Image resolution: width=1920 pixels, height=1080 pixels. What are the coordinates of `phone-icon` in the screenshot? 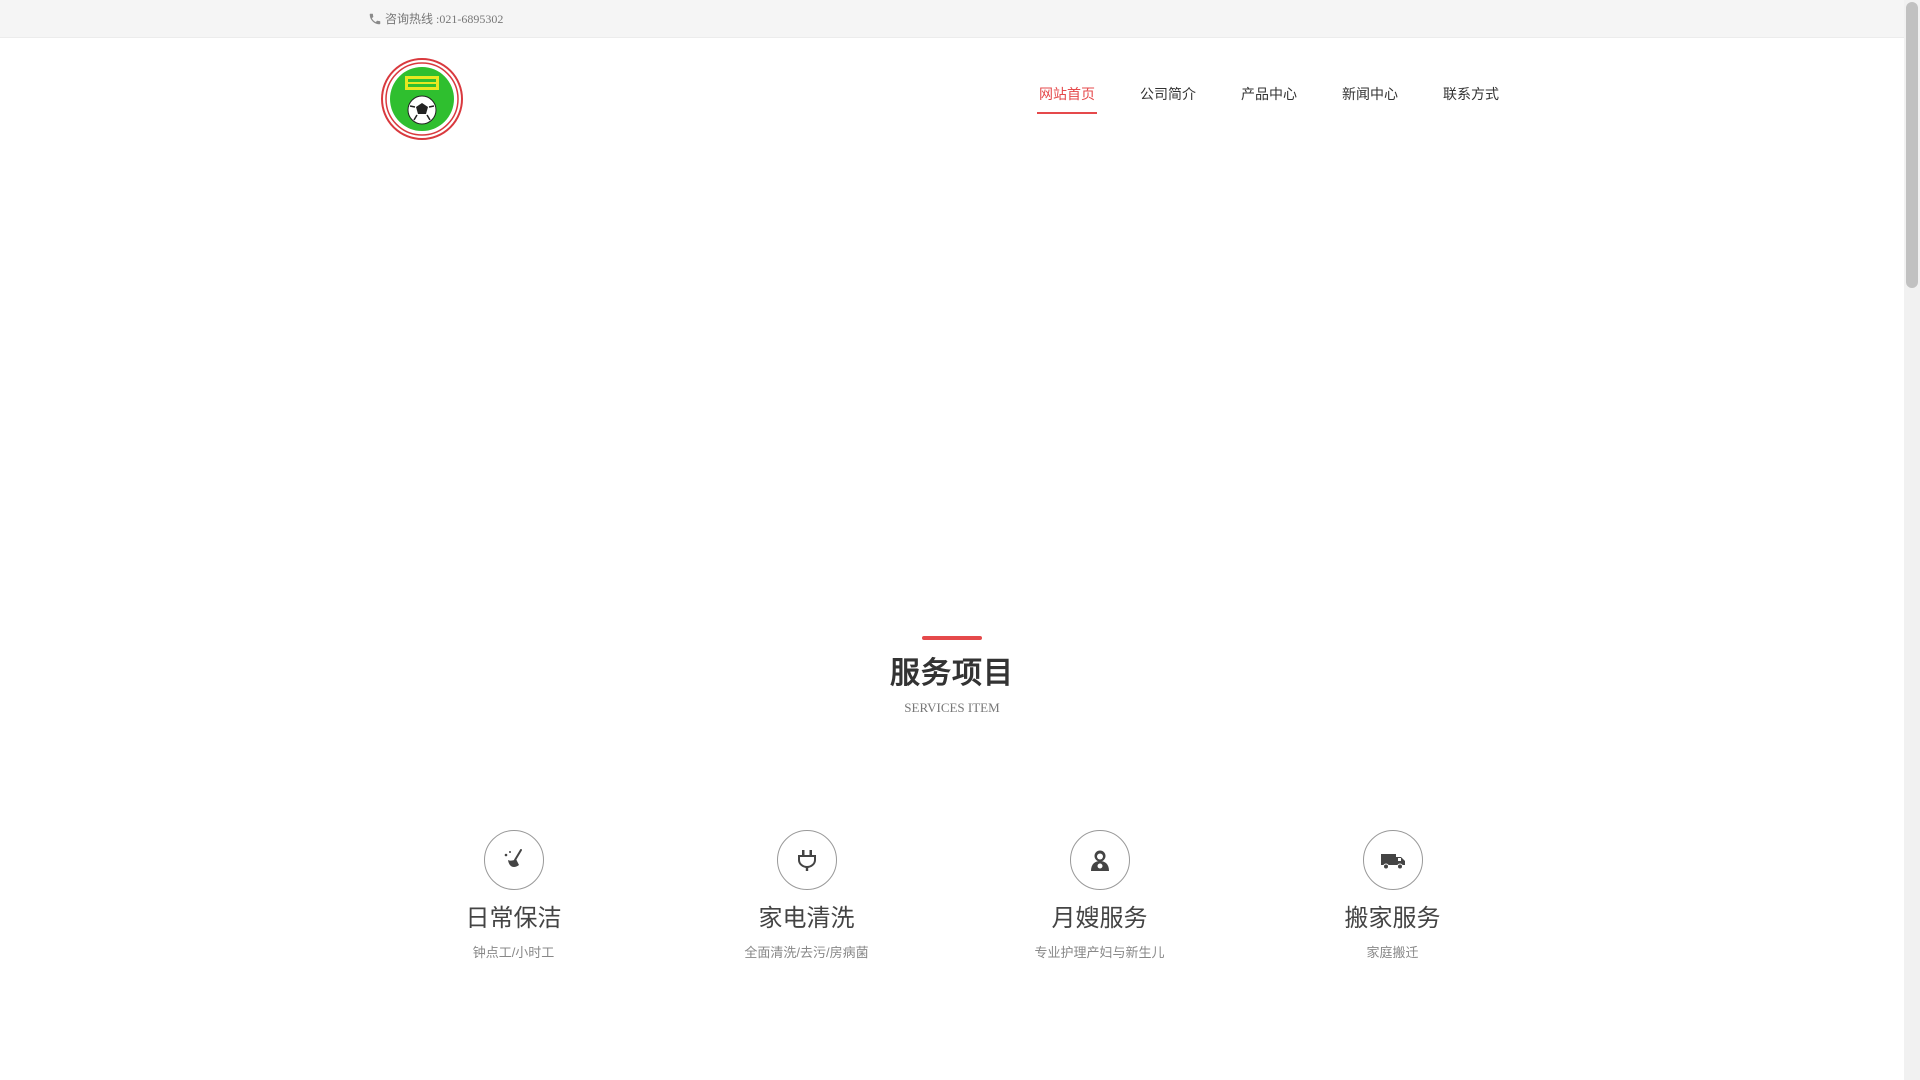 It's located at (375, 18).